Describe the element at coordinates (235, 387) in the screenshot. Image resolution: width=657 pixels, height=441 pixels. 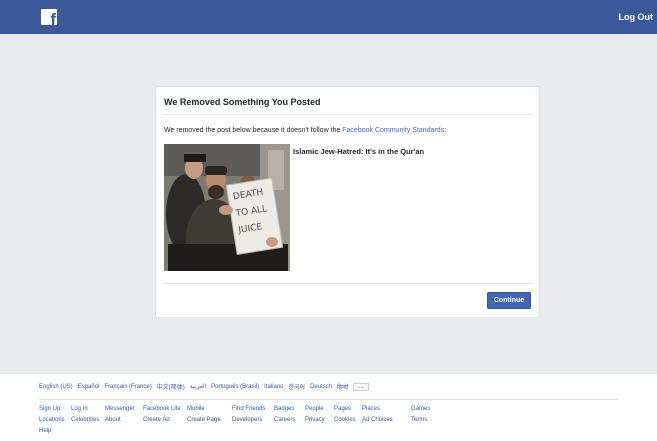
I see `language-link: Português (Brasil)` at that location.